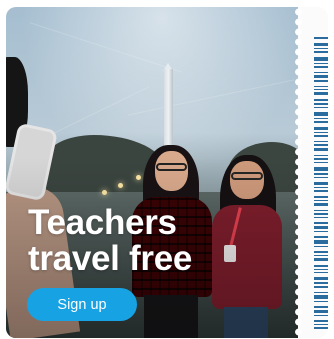  Describe the element at coordinates (110, 258) in the screenshot. I see `headline-line-2: travel free` at that location.